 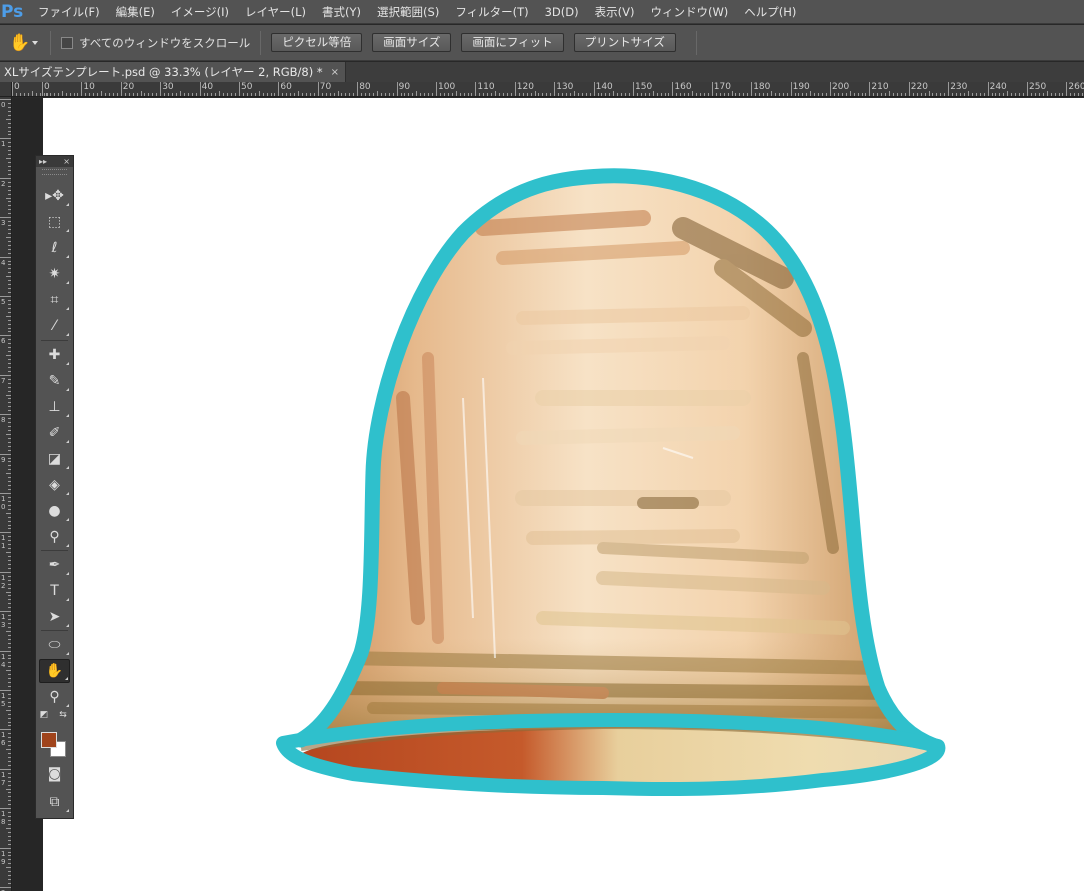 What do you see at coordinates (408, 12) in the screenshot?
I see `menu-select: 選択範囲(S)` at bounding box center [408, 12].